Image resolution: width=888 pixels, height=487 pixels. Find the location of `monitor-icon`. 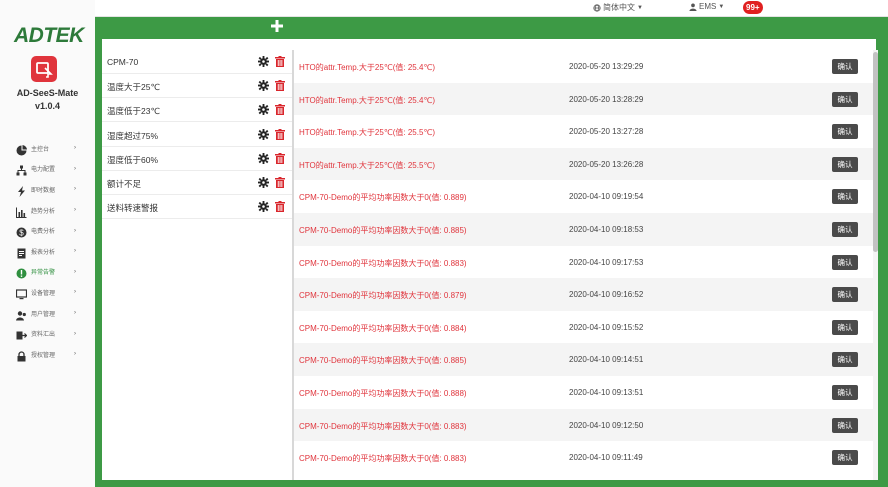

monitor-icon is located at coordinates (21, 293).